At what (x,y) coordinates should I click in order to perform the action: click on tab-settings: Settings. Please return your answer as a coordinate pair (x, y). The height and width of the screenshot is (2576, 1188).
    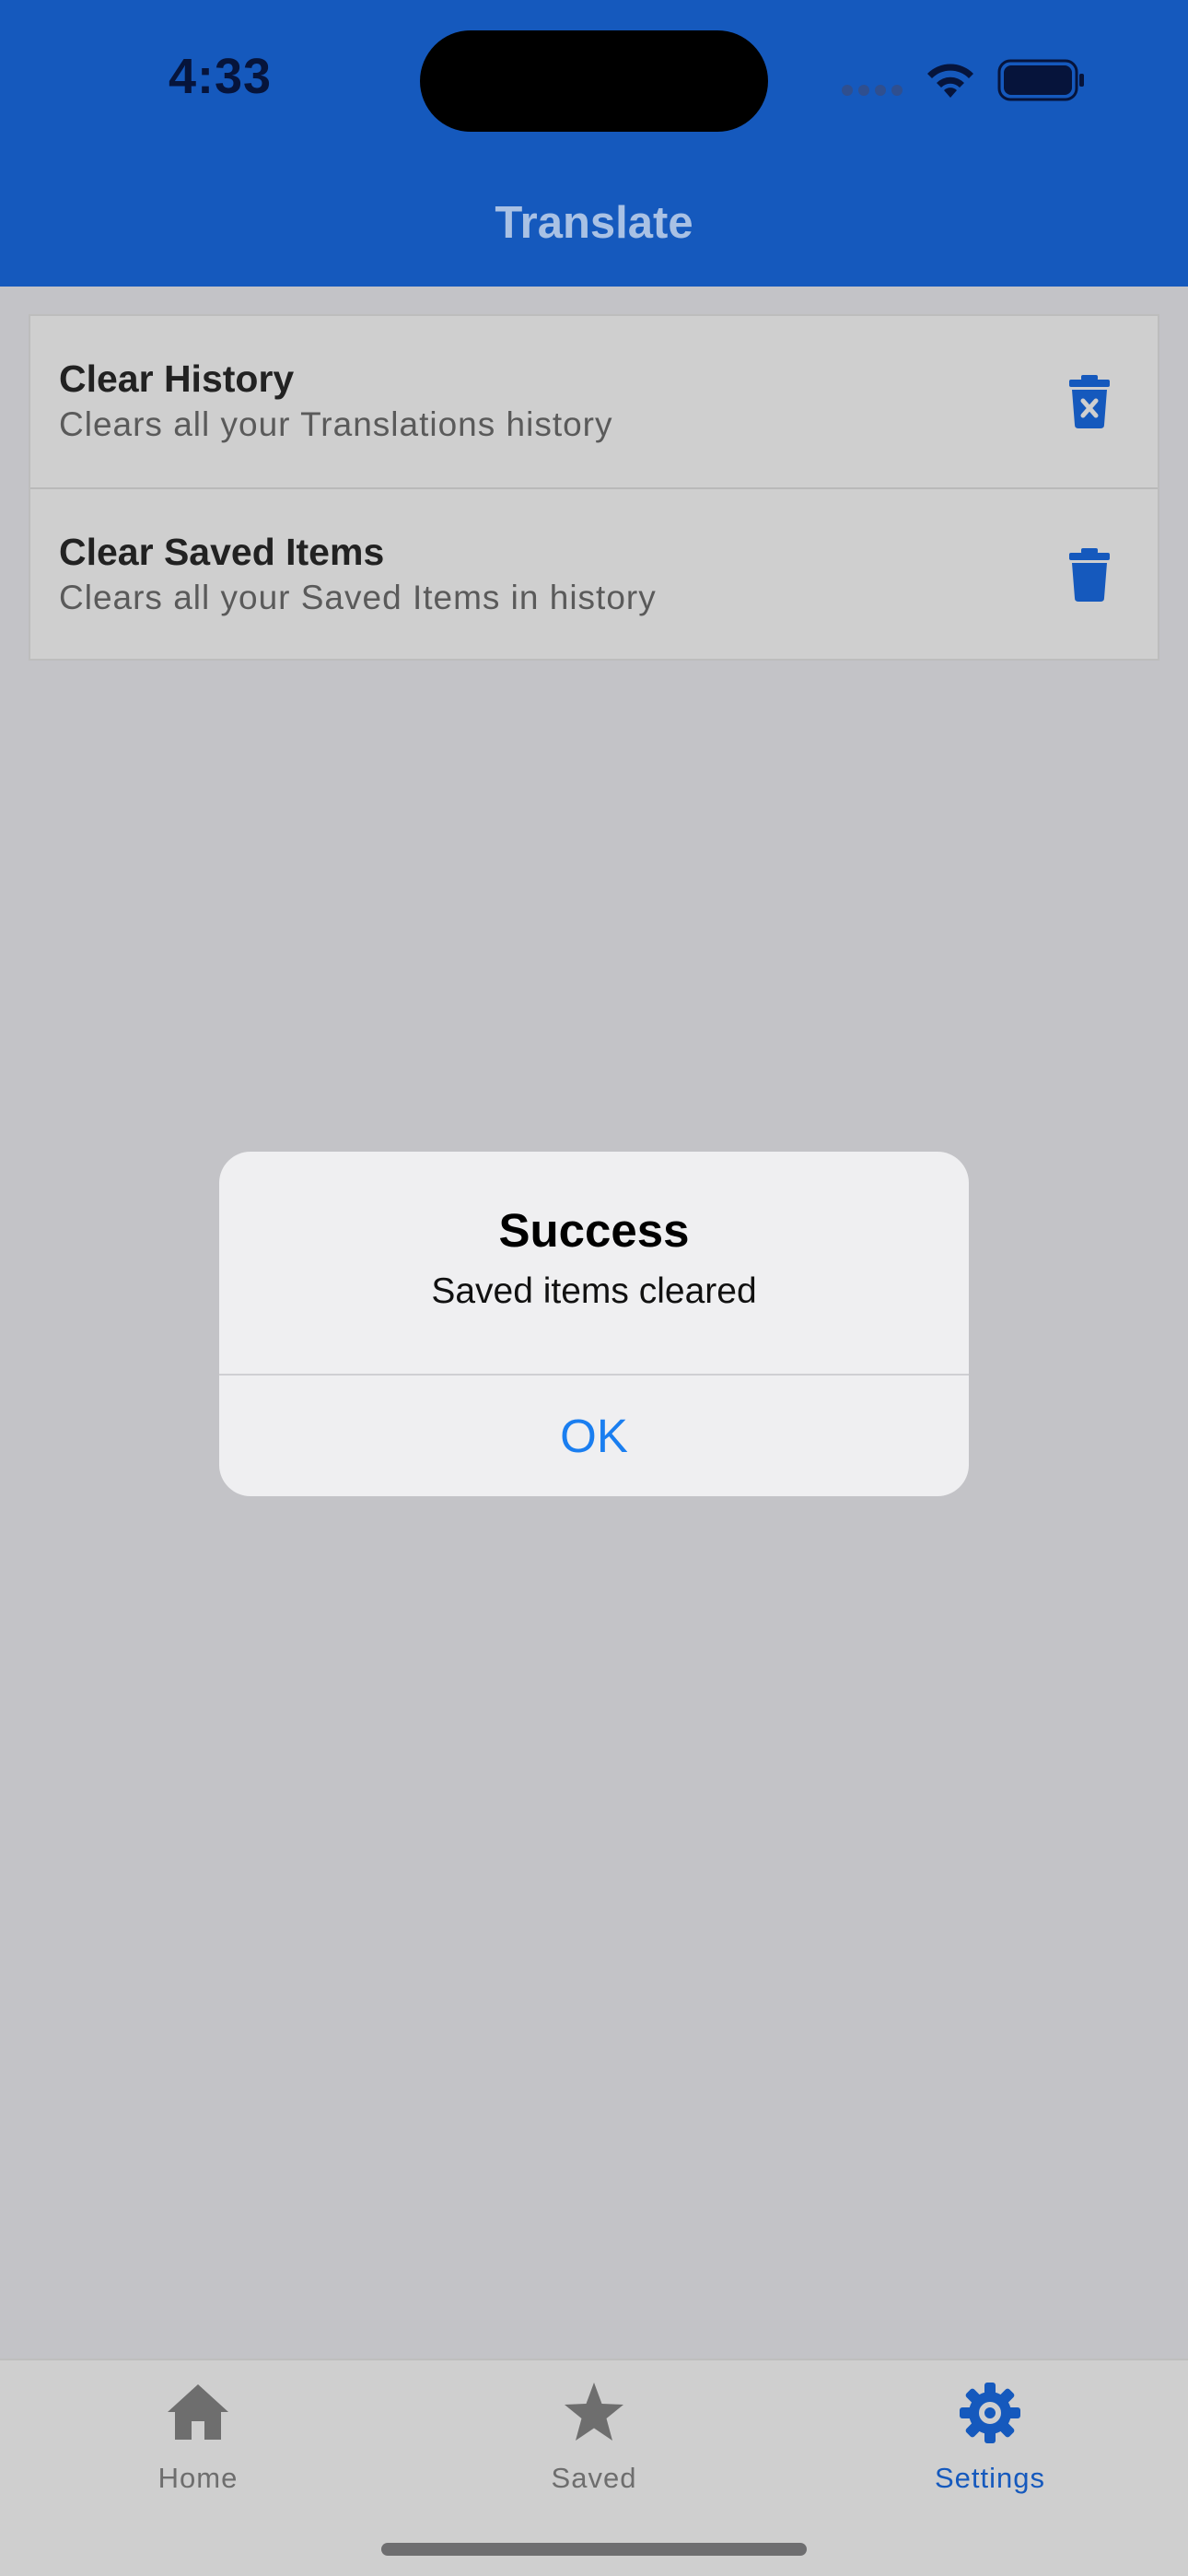
    Looking at the image, I should click on (990, 2434).